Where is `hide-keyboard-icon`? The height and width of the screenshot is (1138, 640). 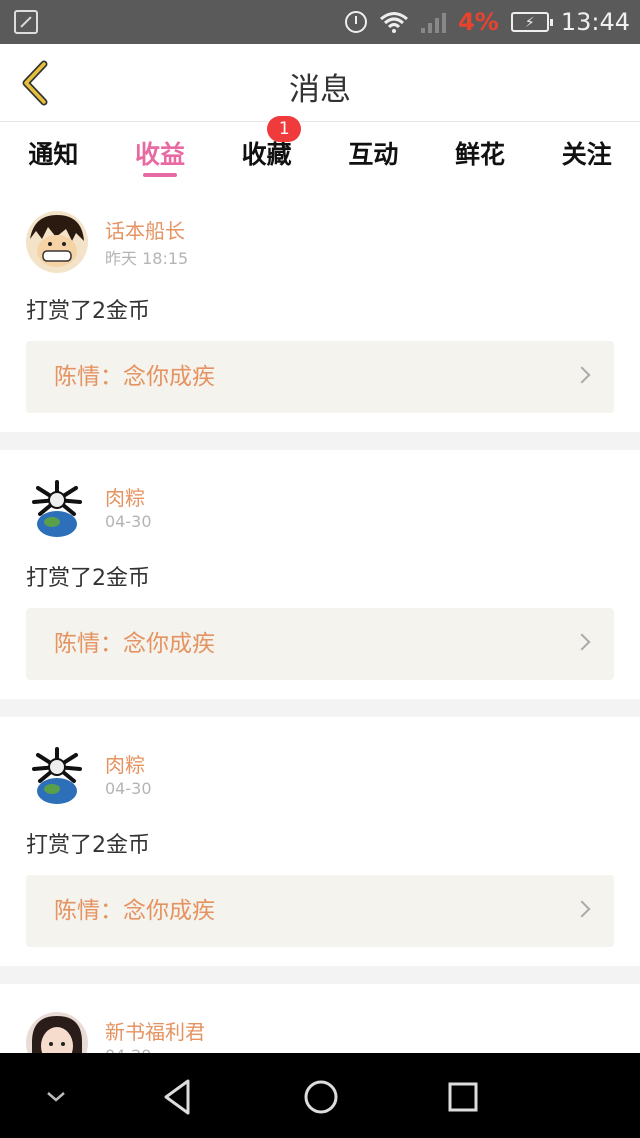
hide-keyboard-icon is located at coordinates (56, 1097).